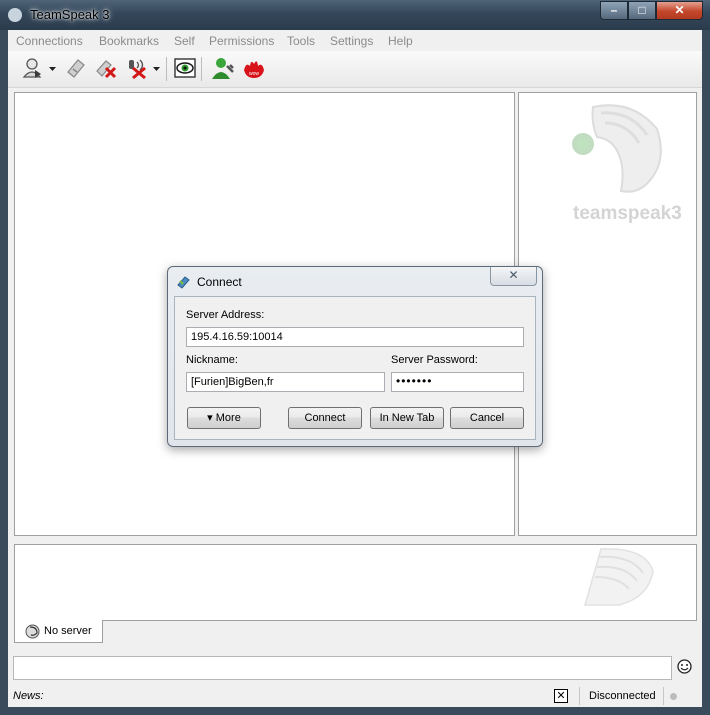  I want to click on close-window-button: ✕, so click(679, 10).